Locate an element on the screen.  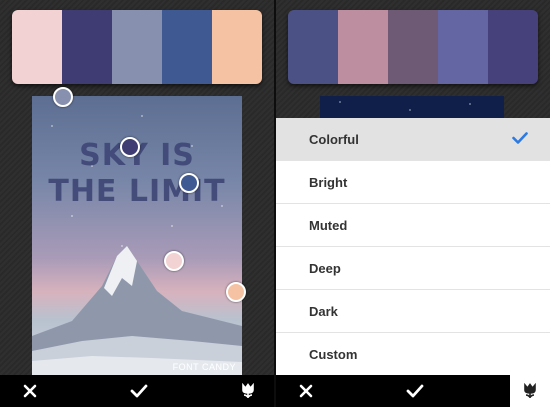
brand-watermark: FONT CANDY is located at coordinates (204, 367).